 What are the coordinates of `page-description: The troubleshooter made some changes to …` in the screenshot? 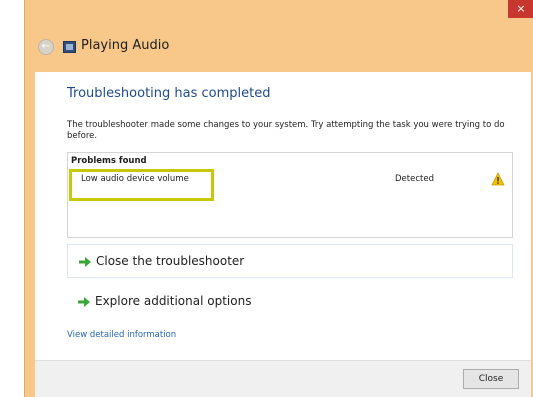 It's located at (286, 130).